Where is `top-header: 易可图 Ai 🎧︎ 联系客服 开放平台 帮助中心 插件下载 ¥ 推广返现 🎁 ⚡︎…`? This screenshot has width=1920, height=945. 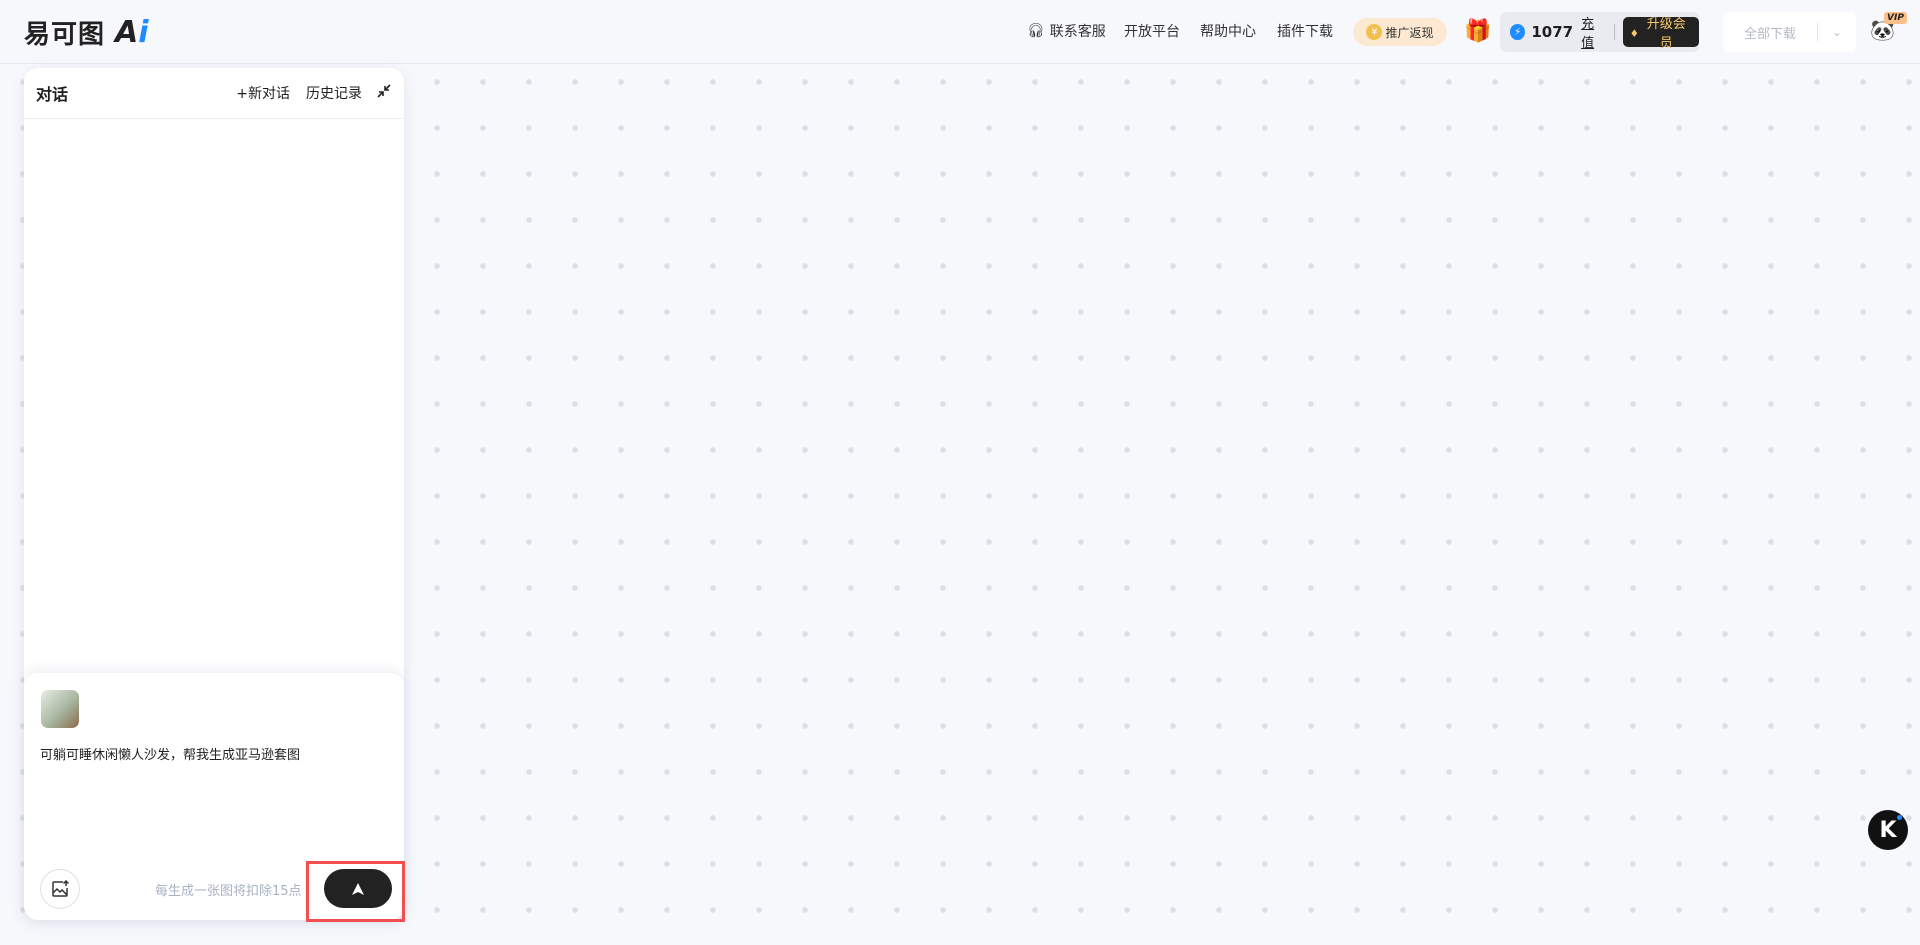 top-header: 易可图 Ai 🎧︎ 联系客服 开放平台 帮助中心 插件下载 ¥ 推广返现 🎁 ⚡︎… is located at coordinates (960, 32).